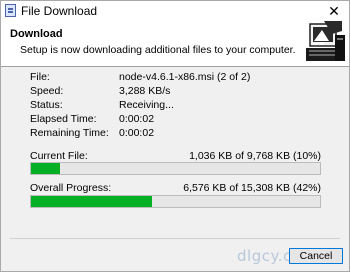 The width and height of the screenshot is (350, 272). Describe the element at coordinates (252, 188) in the screenshot. I see `overall-progress-info: 6,576 KB of 15,308 KB (42%)` at that location.